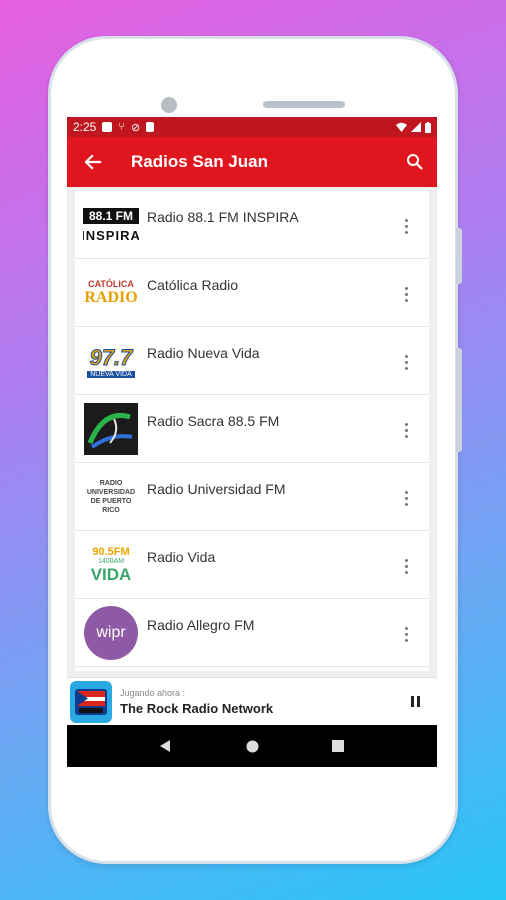 The height and width of the screenshot is (900, 506). What do you see at coordinates (416, 127) in the screenshot?
I see `signal-icon` at bounding box center [416, 127].